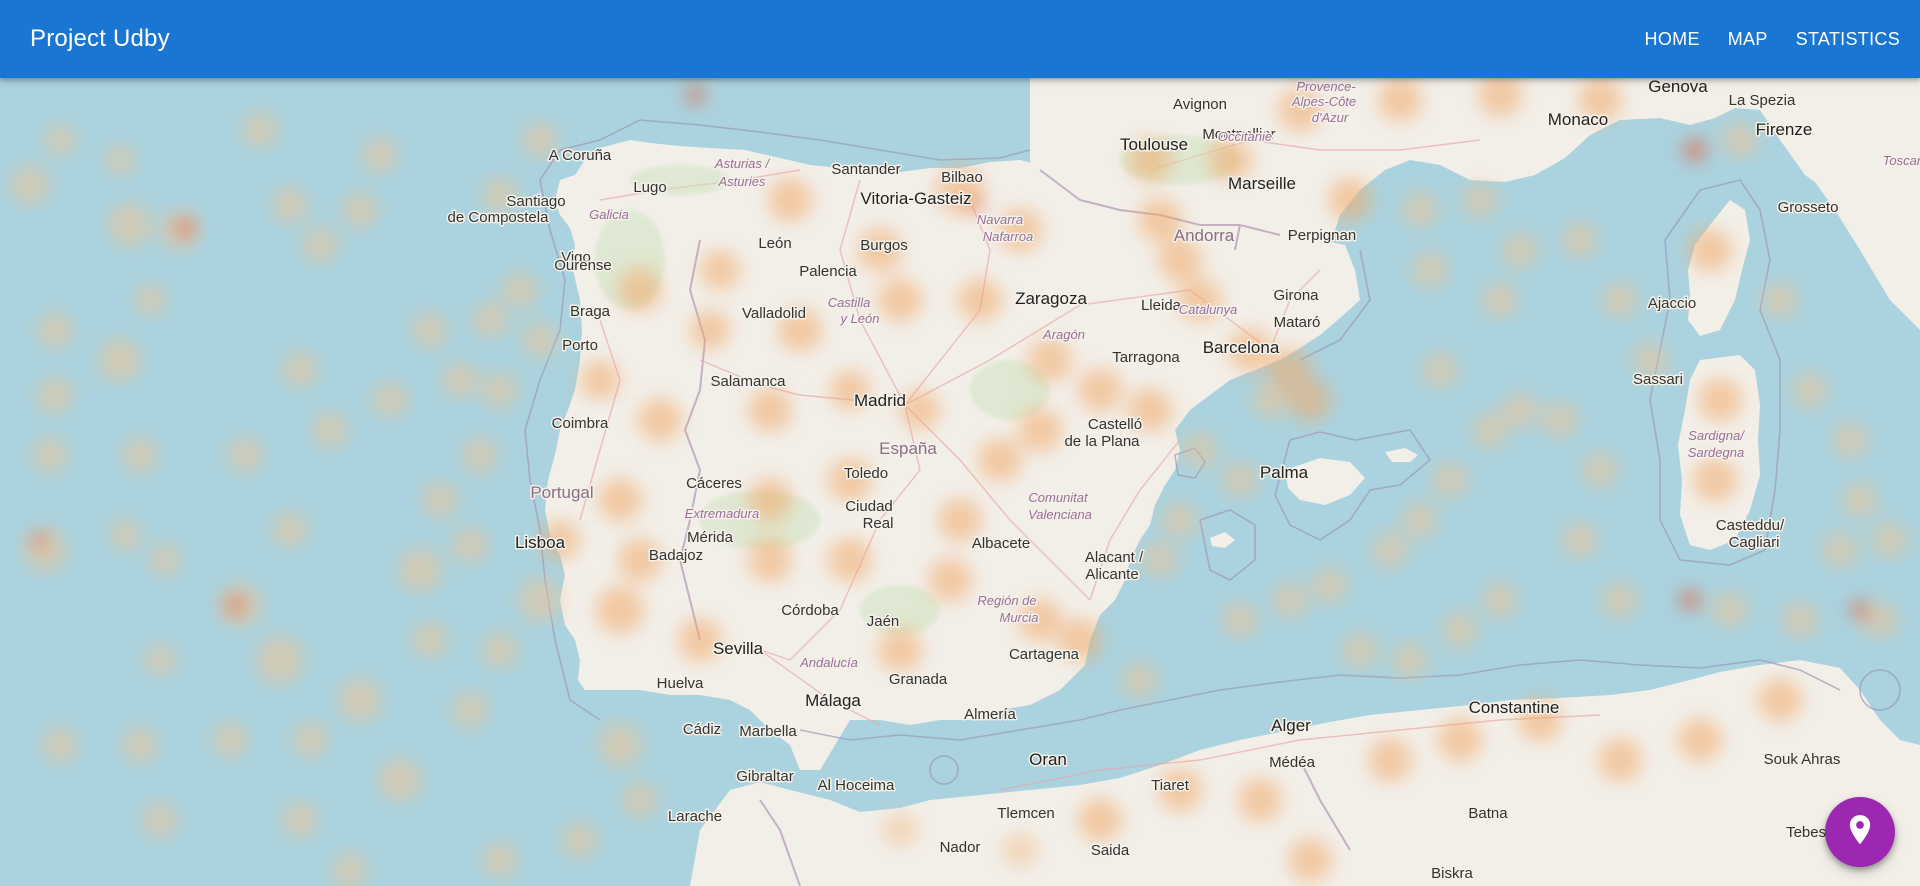  I want to click on map-label-city: Cáceres, so click(714, 483).